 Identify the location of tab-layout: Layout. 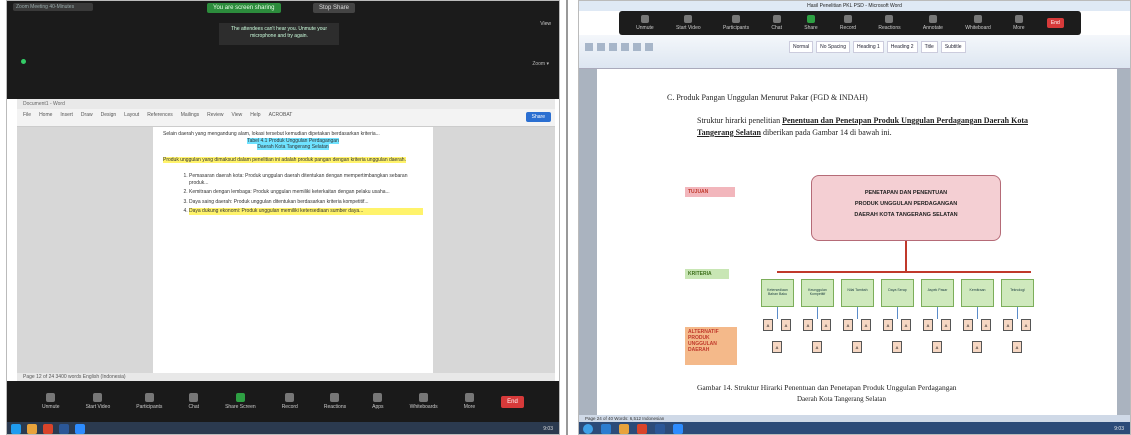
(131, 115).